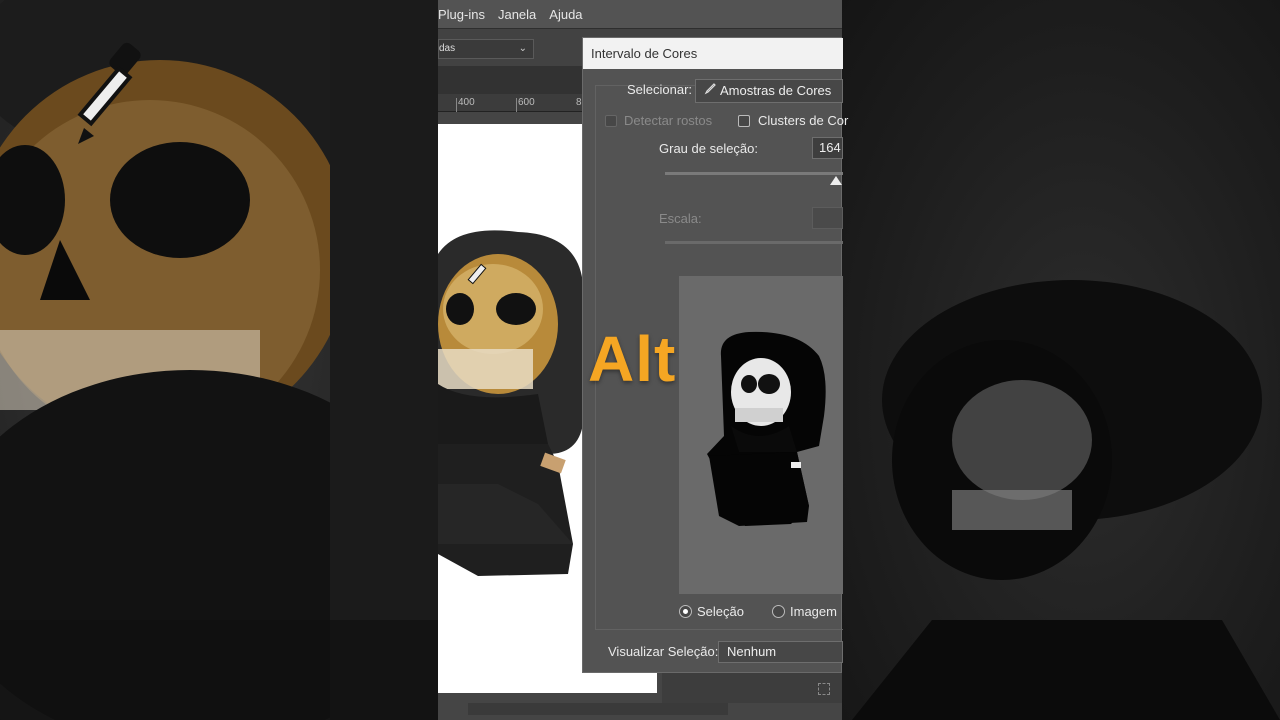  I want to click on dialog-title: Intervalo de Cores, so click(713, 53).